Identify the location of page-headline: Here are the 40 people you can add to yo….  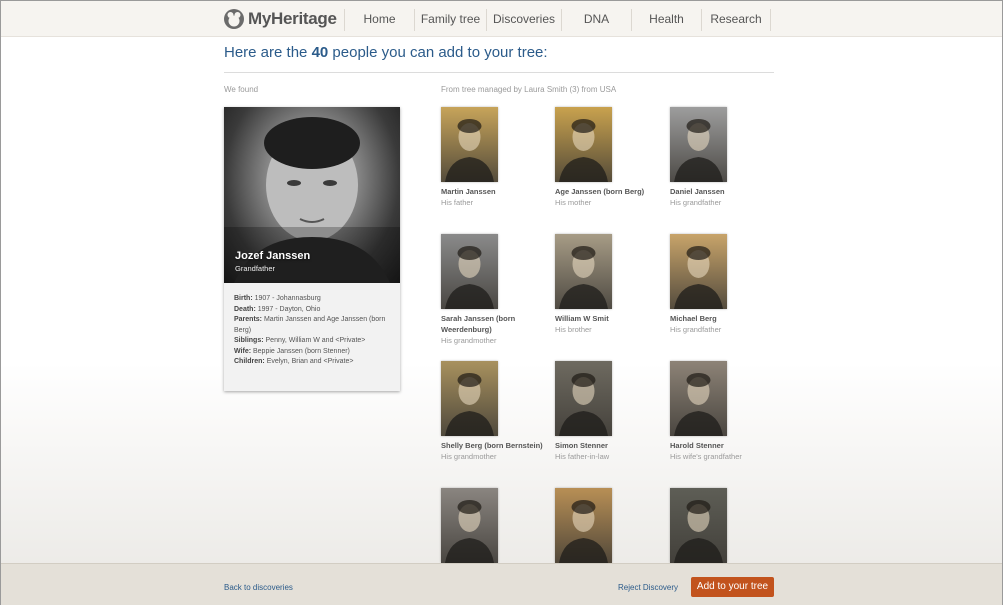
(386, 52).